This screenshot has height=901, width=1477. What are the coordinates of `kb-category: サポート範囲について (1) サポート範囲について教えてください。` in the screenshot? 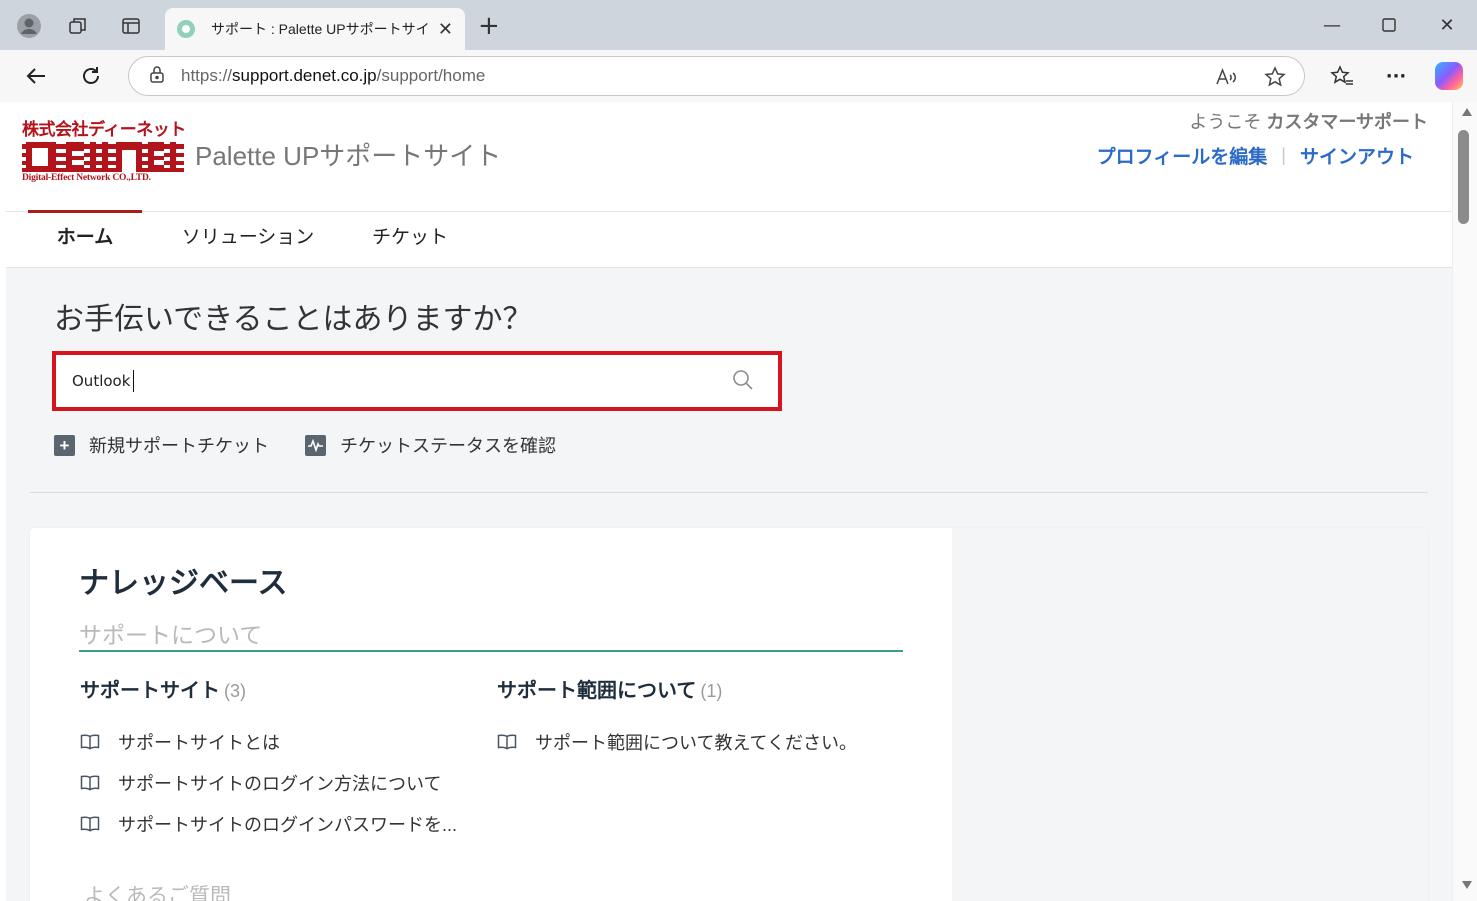 It's located at (697, 718).